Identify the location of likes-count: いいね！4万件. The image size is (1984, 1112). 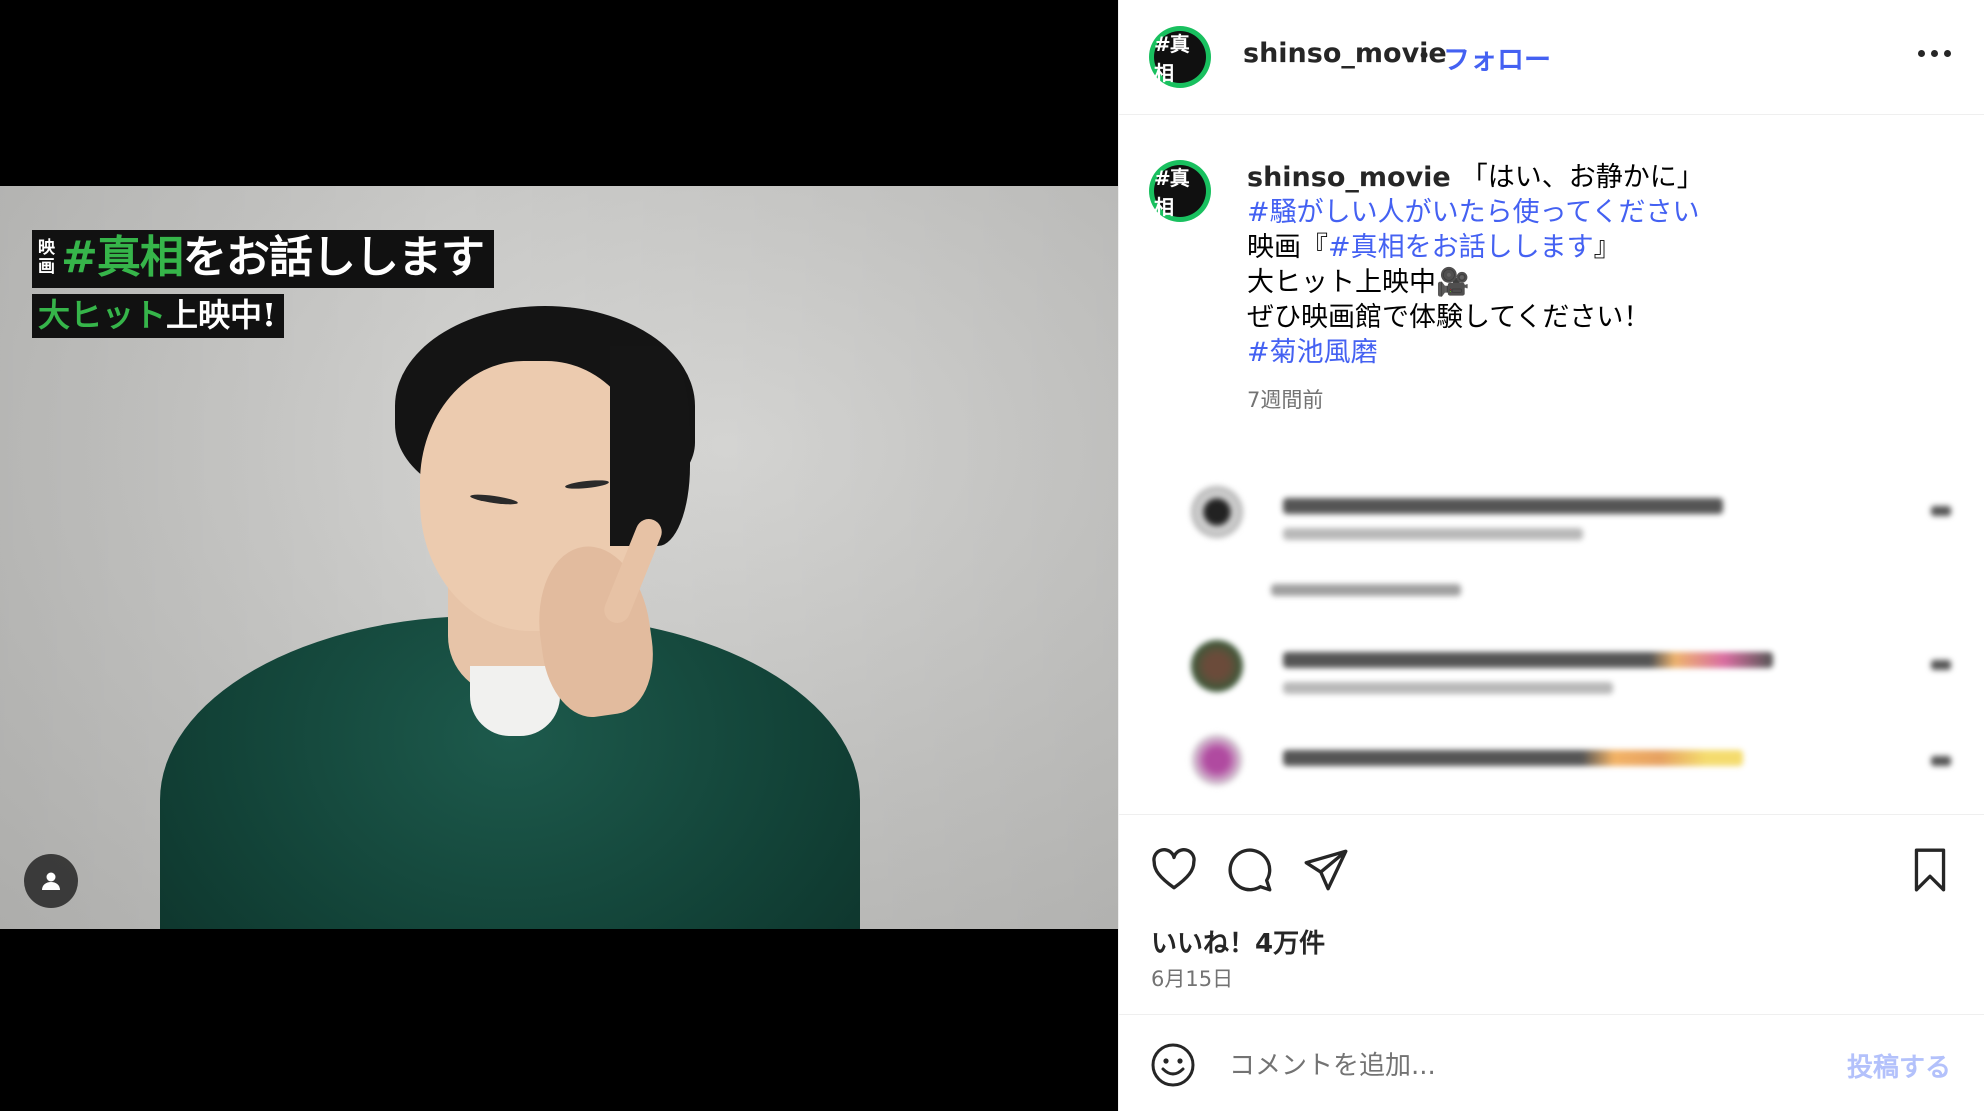
(1238, 941).